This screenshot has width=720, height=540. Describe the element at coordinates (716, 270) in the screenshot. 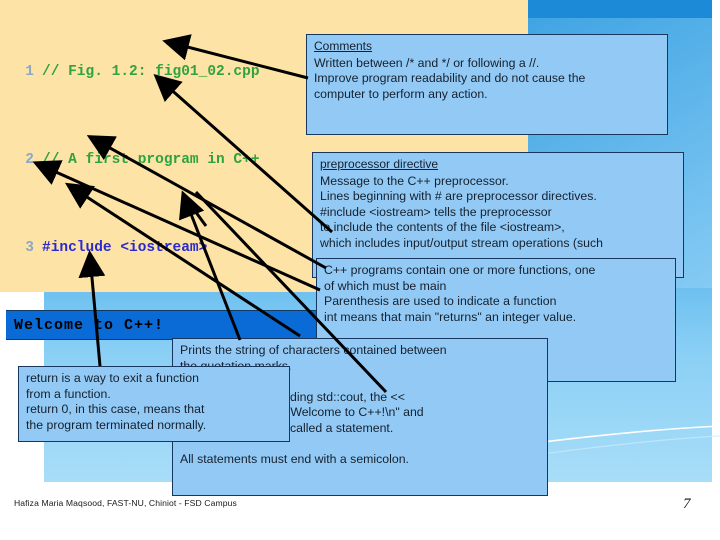

I see `slide-right-white-margin` at that location.